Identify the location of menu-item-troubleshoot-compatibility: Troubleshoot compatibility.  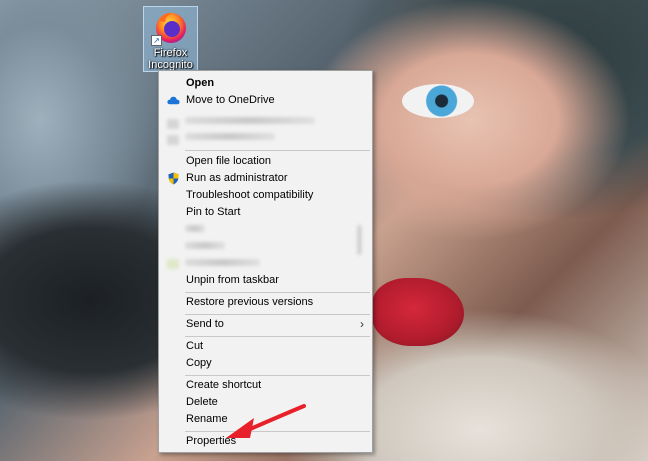
(265, 195).